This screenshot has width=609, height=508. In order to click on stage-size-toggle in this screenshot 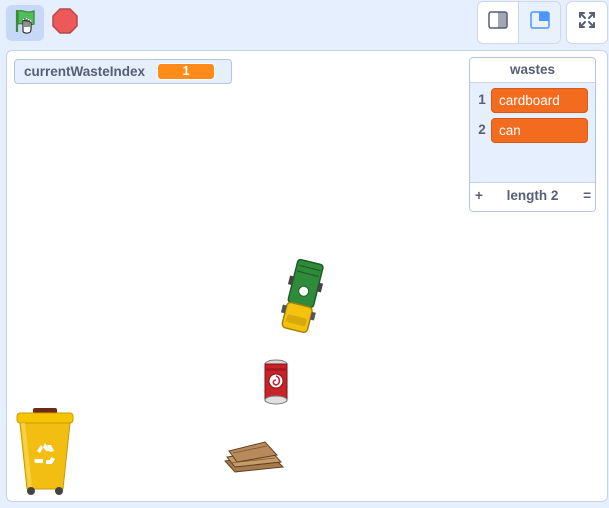, I will do `click(519, 22)`.